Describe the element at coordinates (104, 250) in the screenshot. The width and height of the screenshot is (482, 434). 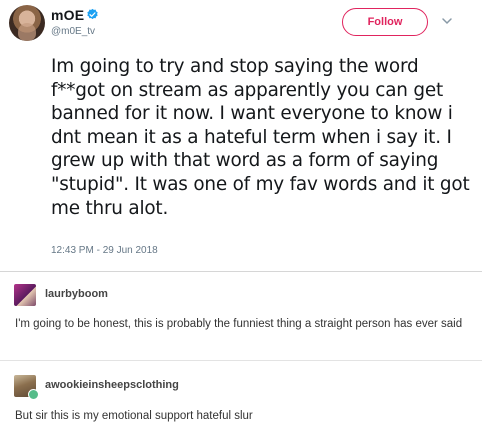
I see `tweet-timestamp: 12:43 PM - 29 Jun 2018` at that location.